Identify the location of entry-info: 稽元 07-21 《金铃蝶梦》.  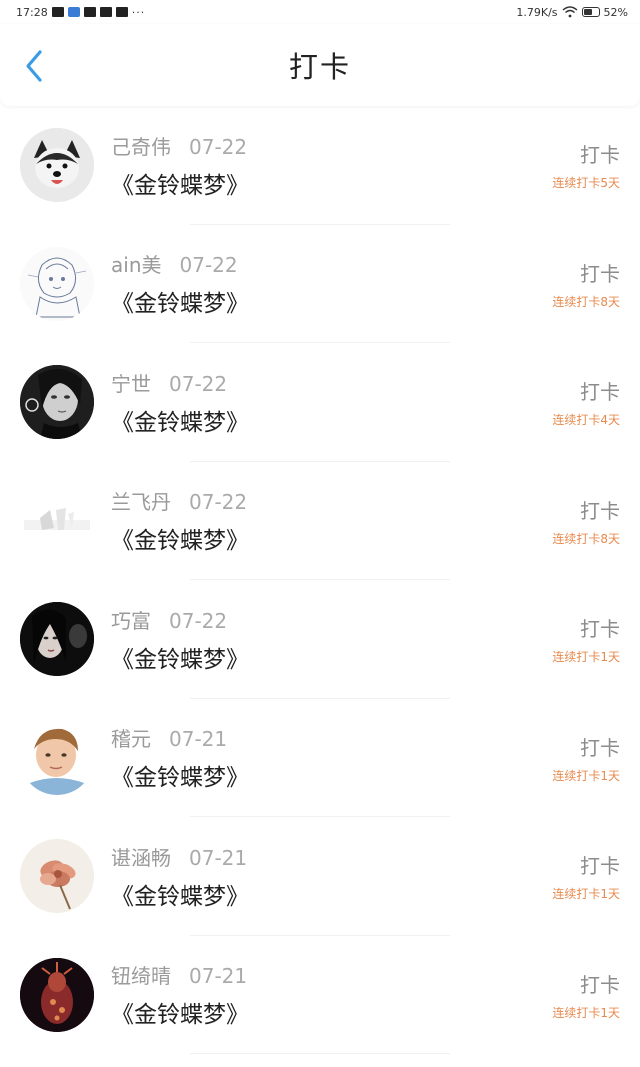
(331, 757).